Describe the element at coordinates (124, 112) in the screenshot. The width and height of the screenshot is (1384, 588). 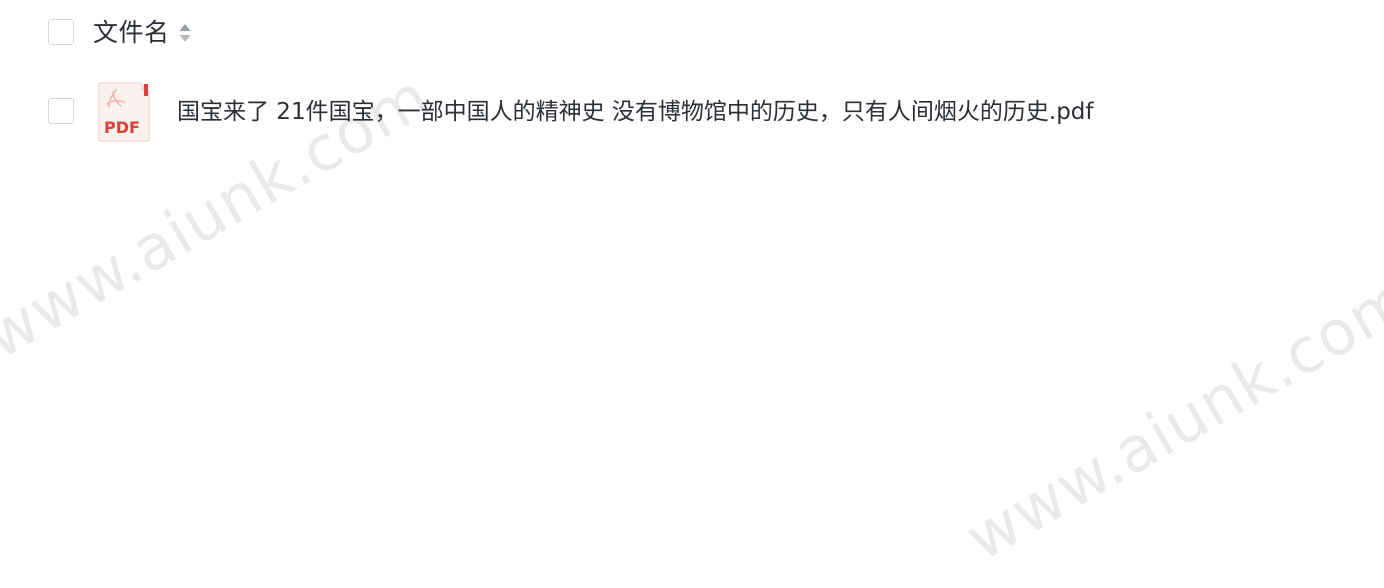
I see `pdf-file-icon: PDF` at that location.